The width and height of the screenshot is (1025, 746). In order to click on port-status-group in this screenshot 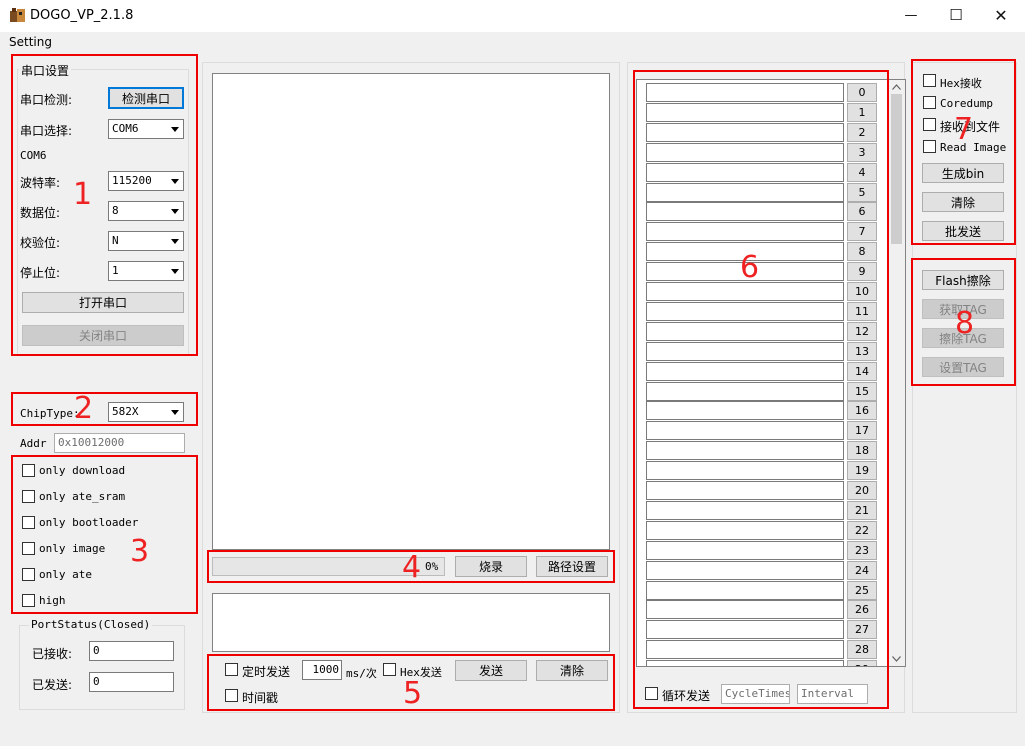, I will do `click(102, 667)`.